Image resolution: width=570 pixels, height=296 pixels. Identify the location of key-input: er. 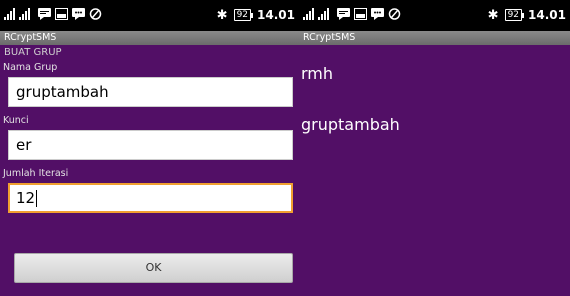
(150, 145).